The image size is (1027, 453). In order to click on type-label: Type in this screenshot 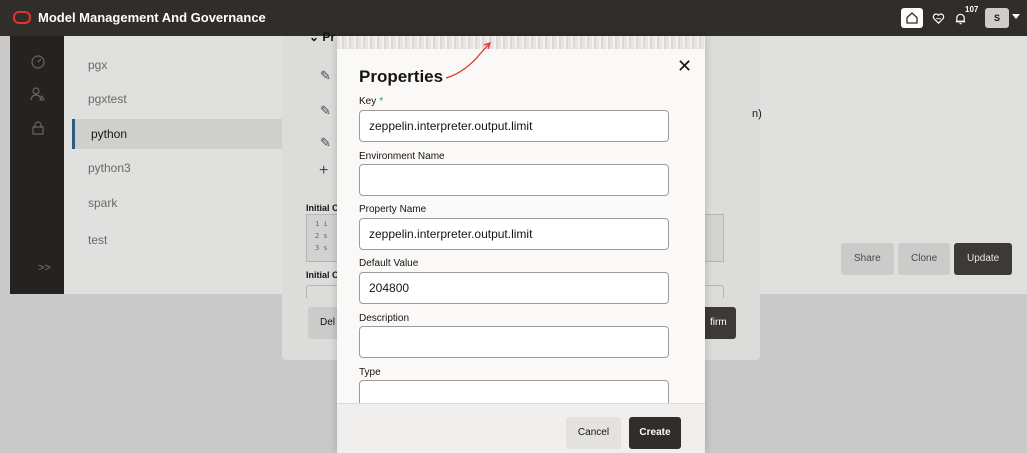, I will do `click(370, 372)`.